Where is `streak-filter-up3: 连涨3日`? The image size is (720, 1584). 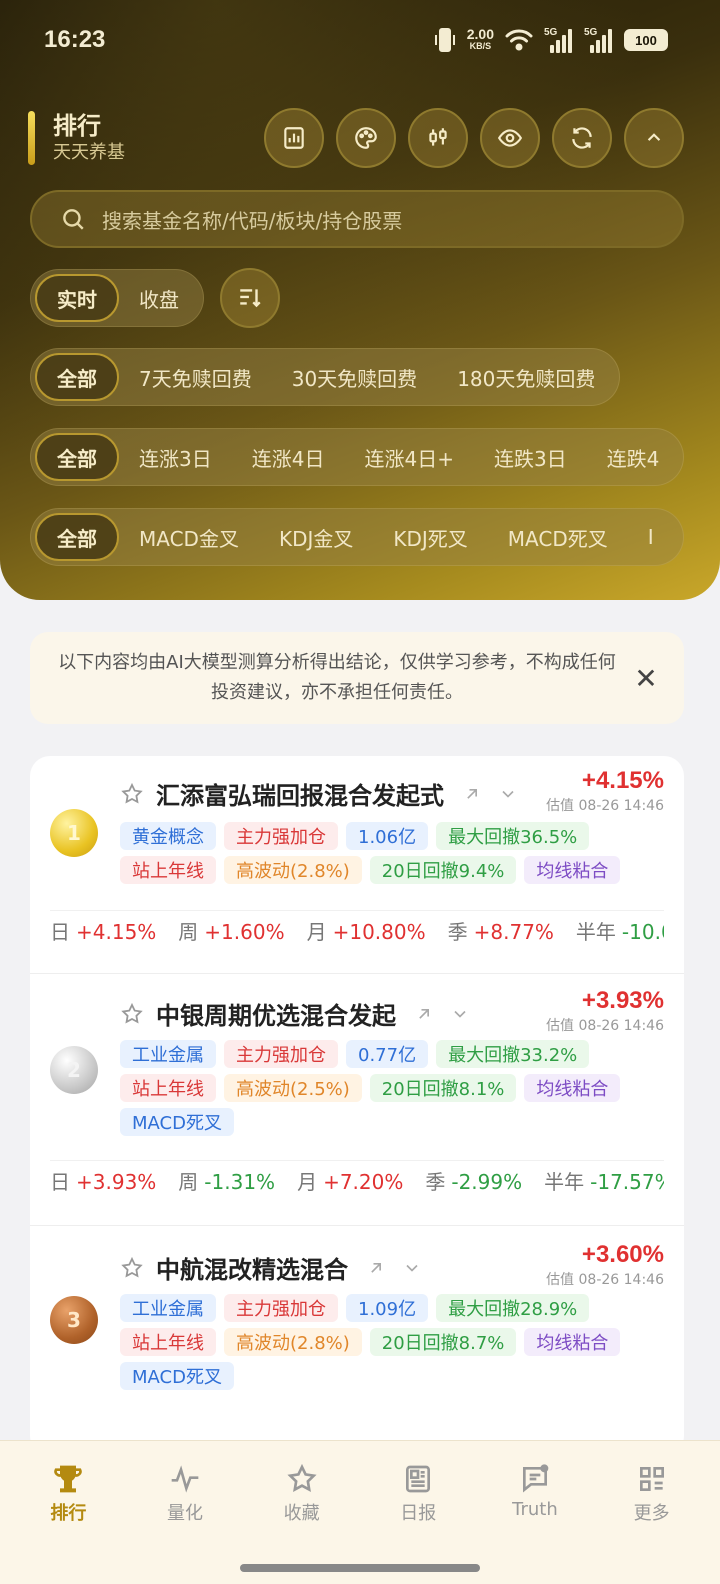
streak-filter-up3: 连涨3日 is located at coordinates (175, 457).